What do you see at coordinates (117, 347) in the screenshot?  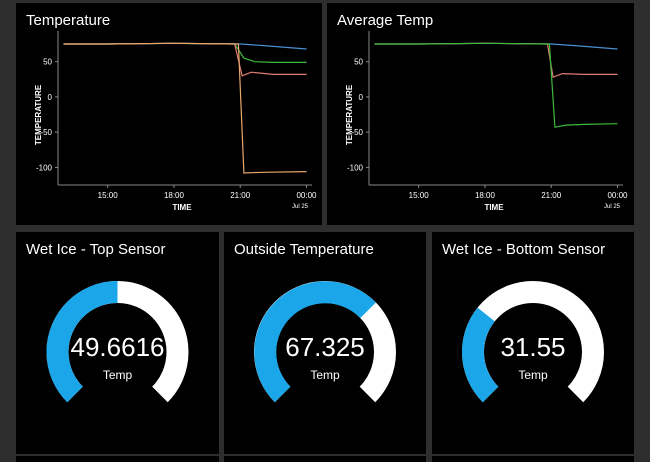 I see `gauge-value: 49.6616` at bounding box center [117, 347].